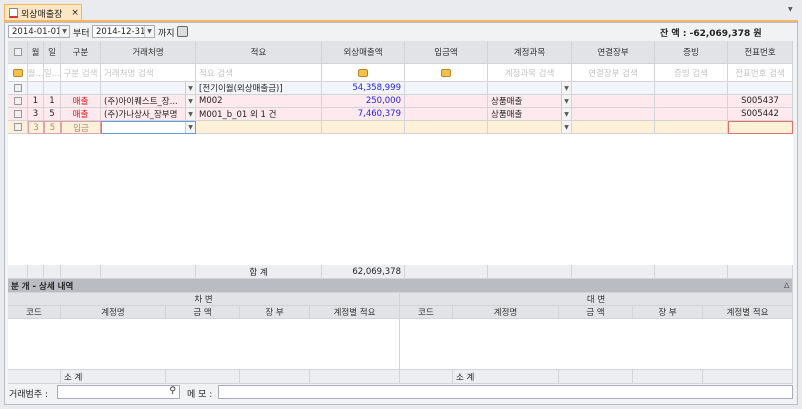 Image resolution: width=802 pixels, height=409 pixels. Describe the element at coordinates (613, 52) in the screenshot. I see `column-header-ledger: 연결장부` at that location.